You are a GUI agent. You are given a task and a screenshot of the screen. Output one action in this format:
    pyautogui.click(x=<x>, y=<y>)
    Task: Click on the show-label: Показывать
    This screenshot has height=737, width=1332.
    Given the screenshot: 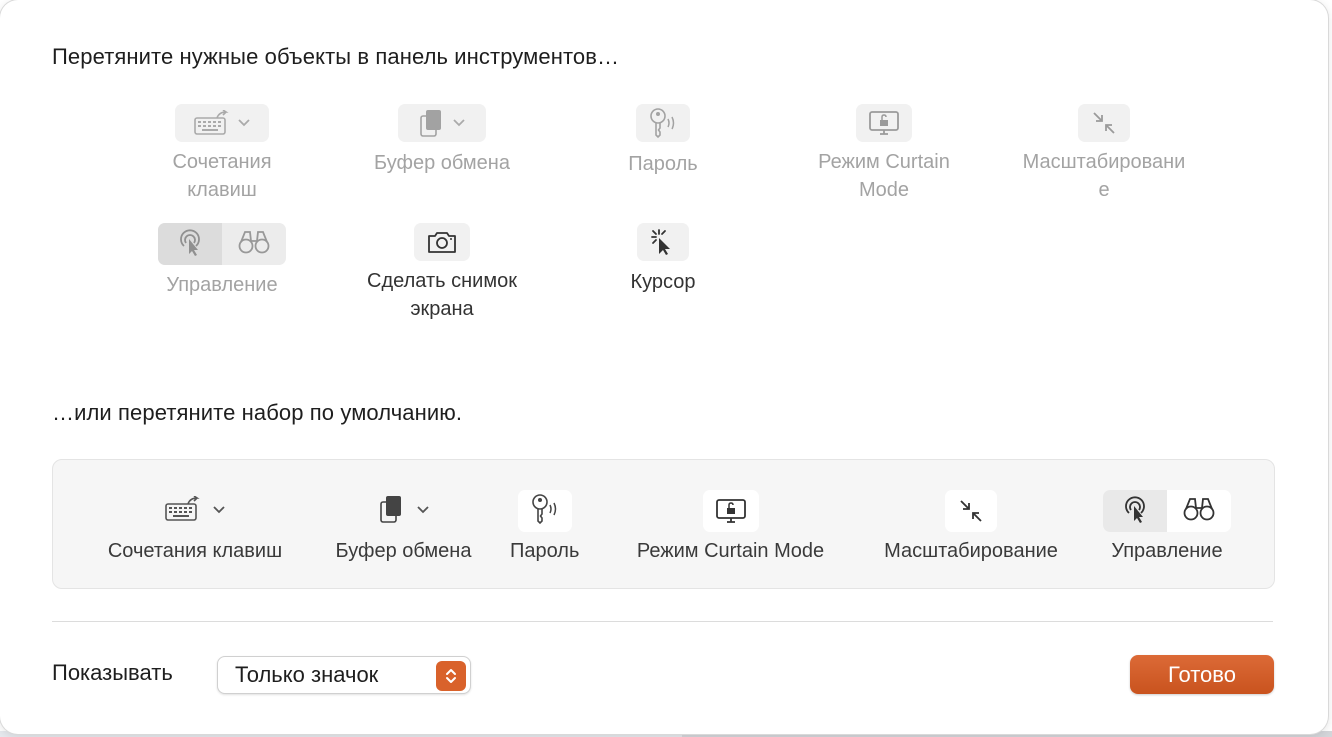 What is the action you would take?
    pyautogui.click(x=112, y=672)
    